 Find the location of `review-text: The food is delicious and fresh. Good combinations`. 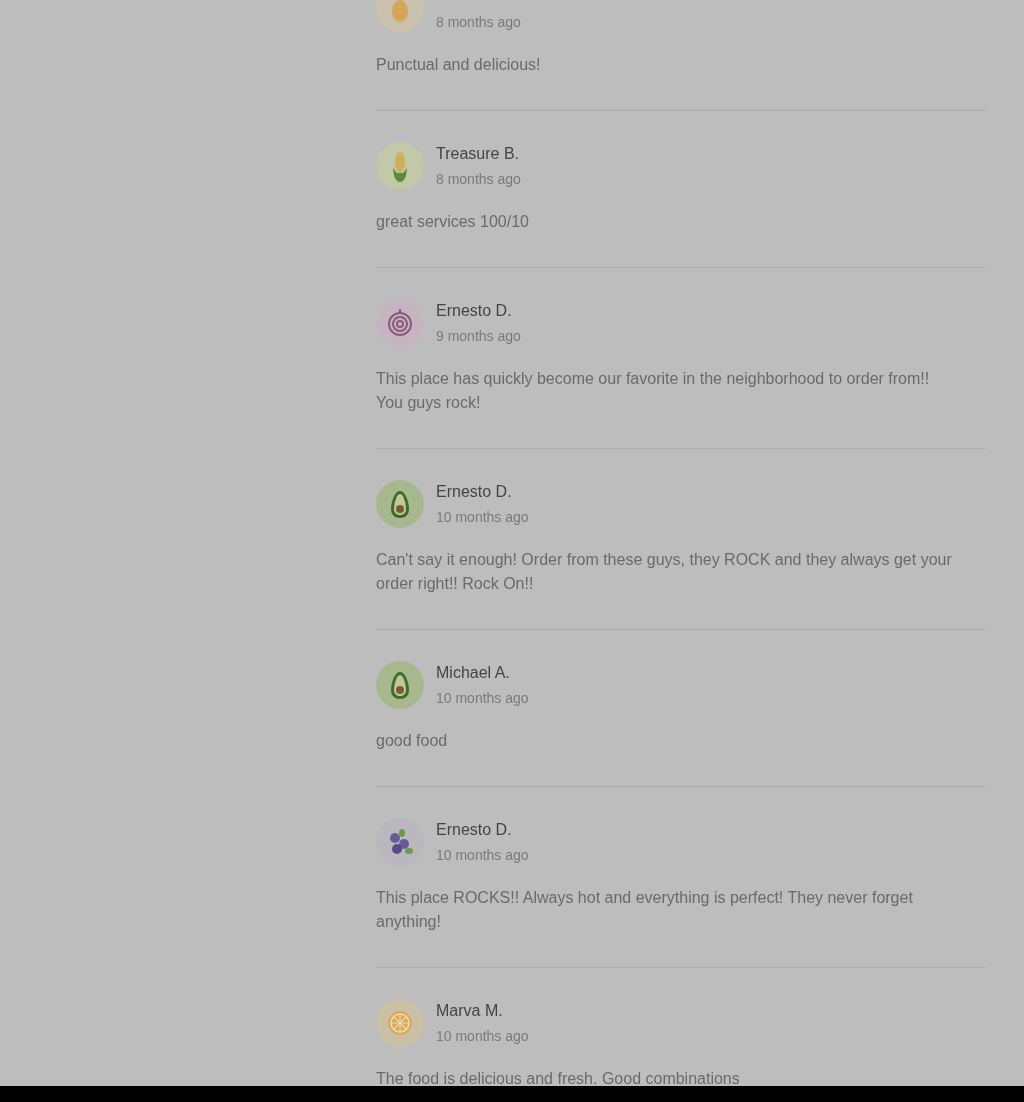

review-text: The food is delicious and fresh. Good combinations is located at coordinates (558, 1077).